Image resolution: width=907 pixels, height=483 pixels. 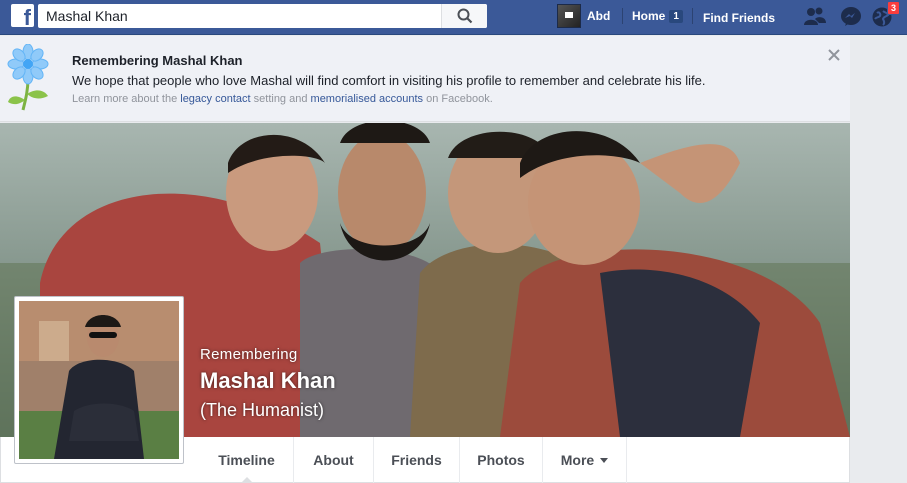 I want to click on tab-label: More, so click(x=577, y=460).